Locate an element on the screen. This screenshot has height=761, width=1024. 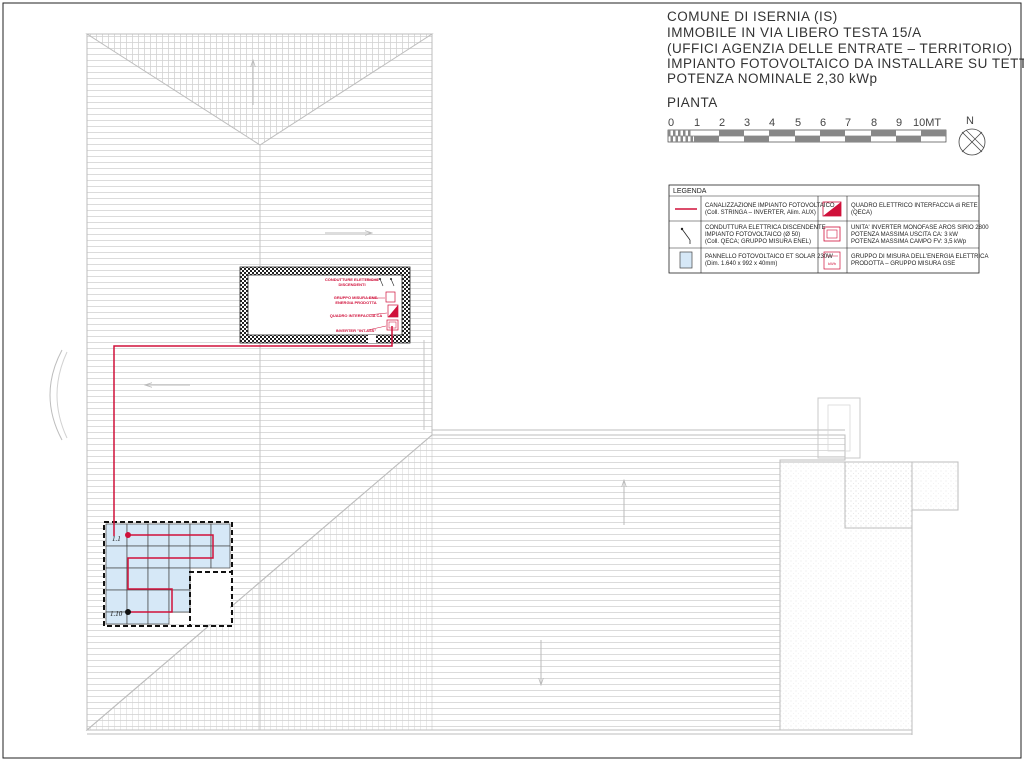
legend-row3-right-2: PRODOTTA – GRUPPO MISURA GSE is located at coordinates (903, 264).